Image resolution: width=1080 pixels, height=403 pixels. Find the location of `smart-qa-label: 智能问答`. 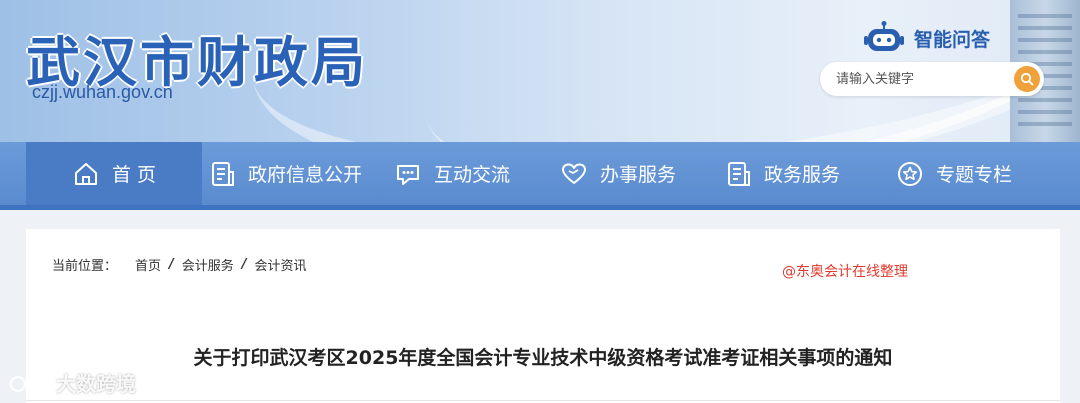

smart-qa-label: 智能问答 is located at coordinates (952, 39).